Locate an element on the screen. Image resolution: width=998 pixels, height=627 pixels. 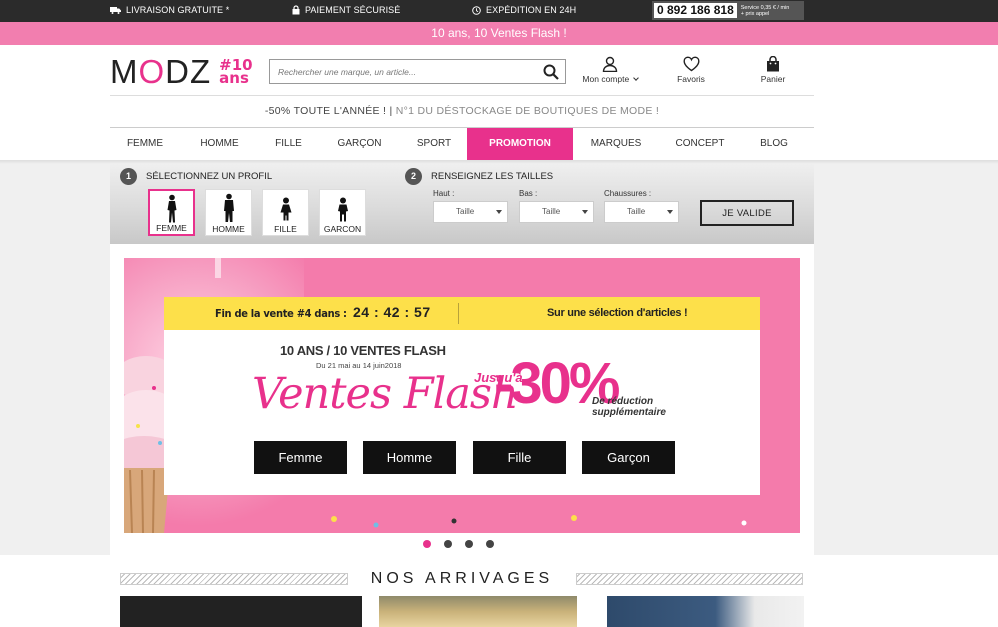
size-group-chaussures: Chaussures : Taille is located at coordinates (641, 206).